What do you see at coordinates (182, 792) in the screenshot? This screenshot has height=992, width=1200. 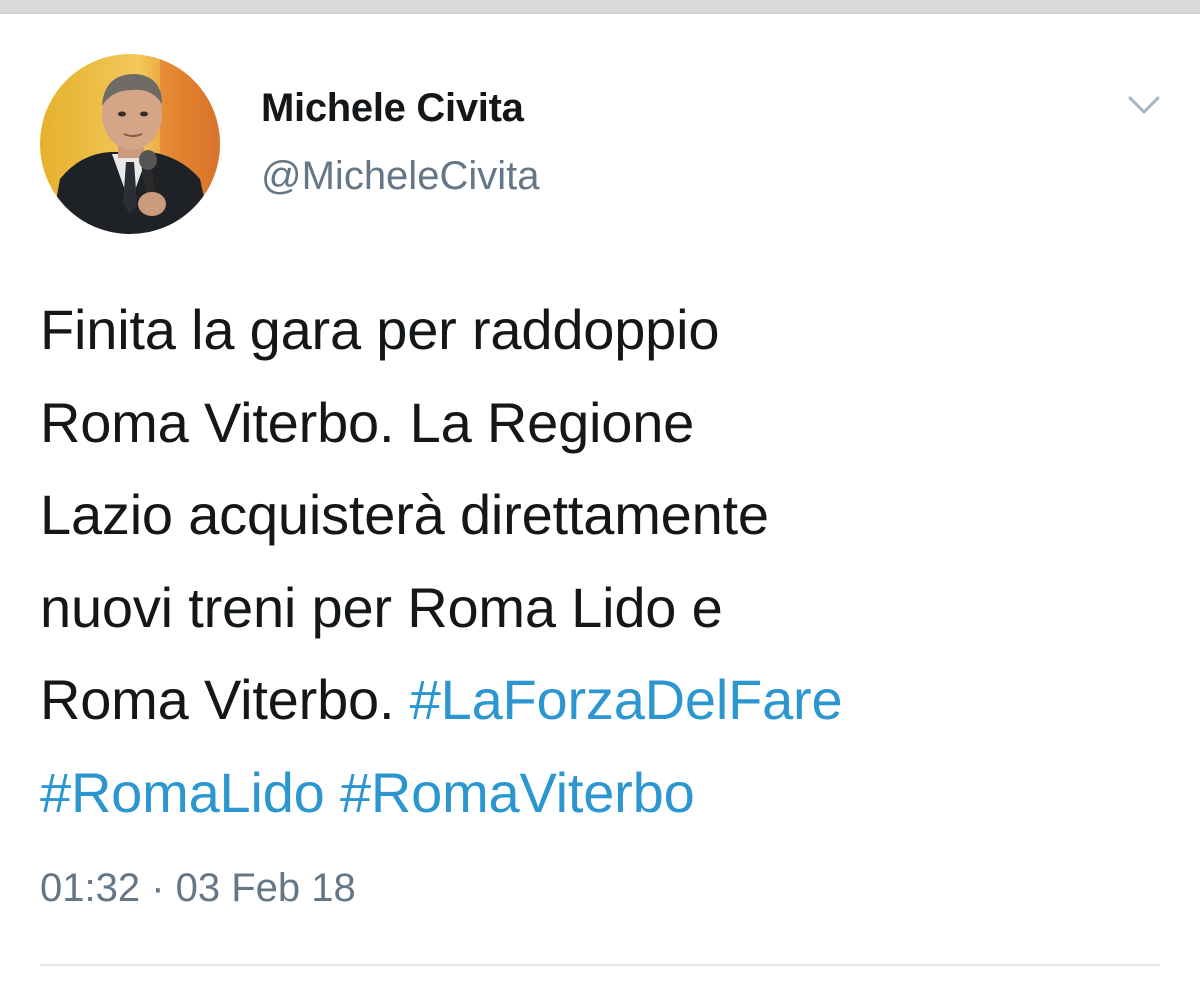 I see `hashtag-link: #RomaLido` at bounding box center [182, 792].